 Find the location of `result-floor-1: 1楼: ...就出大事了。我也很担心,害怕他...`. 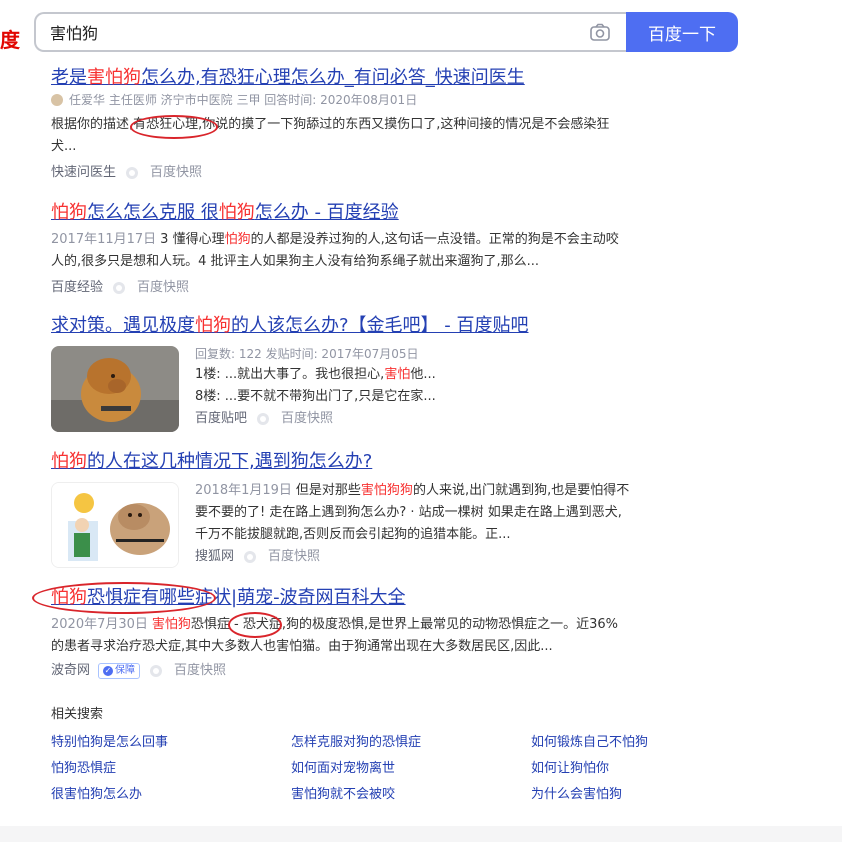

result-floor-1: 1楼: ...就出大事了。我也很担心,害怕他... is located at coordinates (315, 374).